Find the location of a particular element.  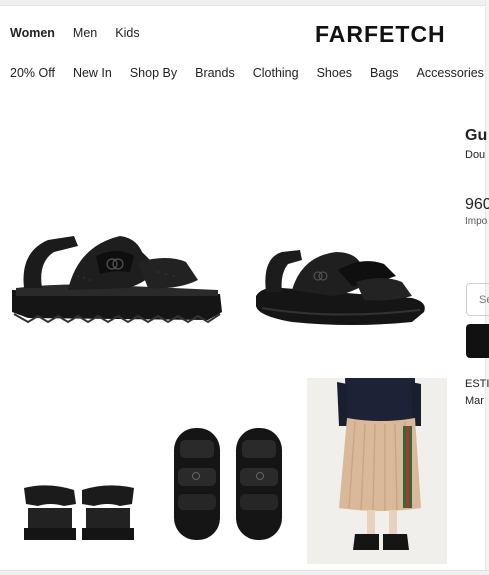

sandal-angled-illustration is located at coordinates (340, 287).